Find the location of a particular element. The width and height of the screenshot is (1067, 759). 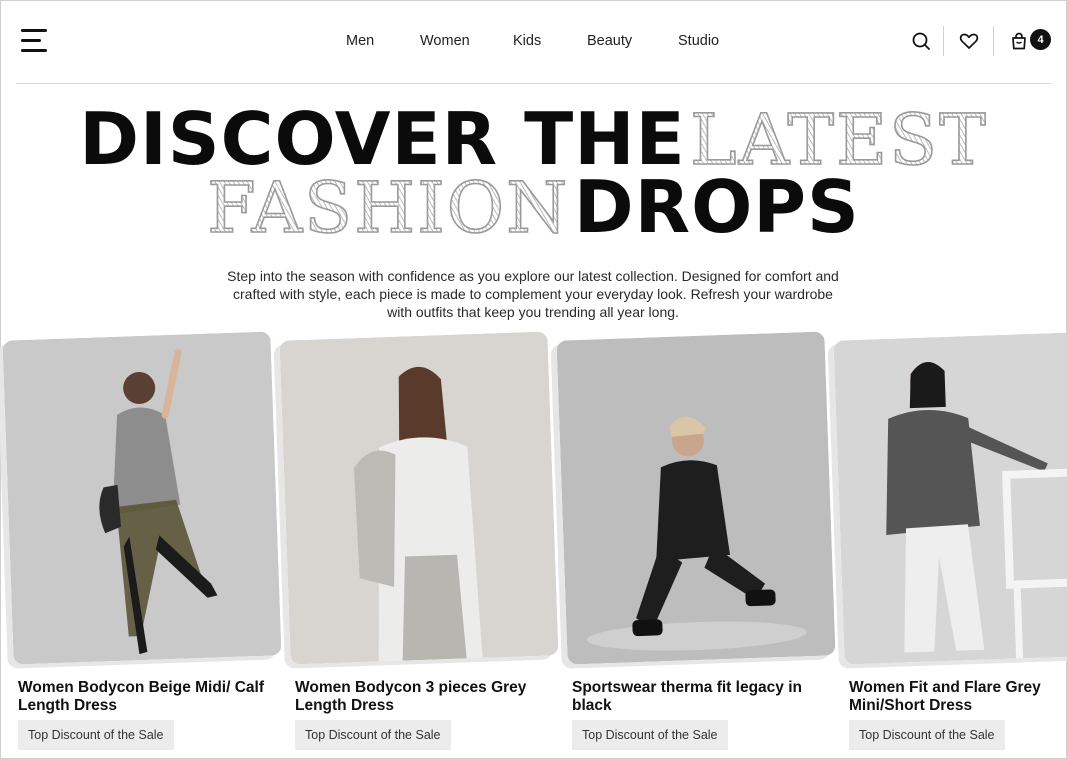

site-header: Men Women Kids Beauty Studio 4 is located at coordinates (533, 42).